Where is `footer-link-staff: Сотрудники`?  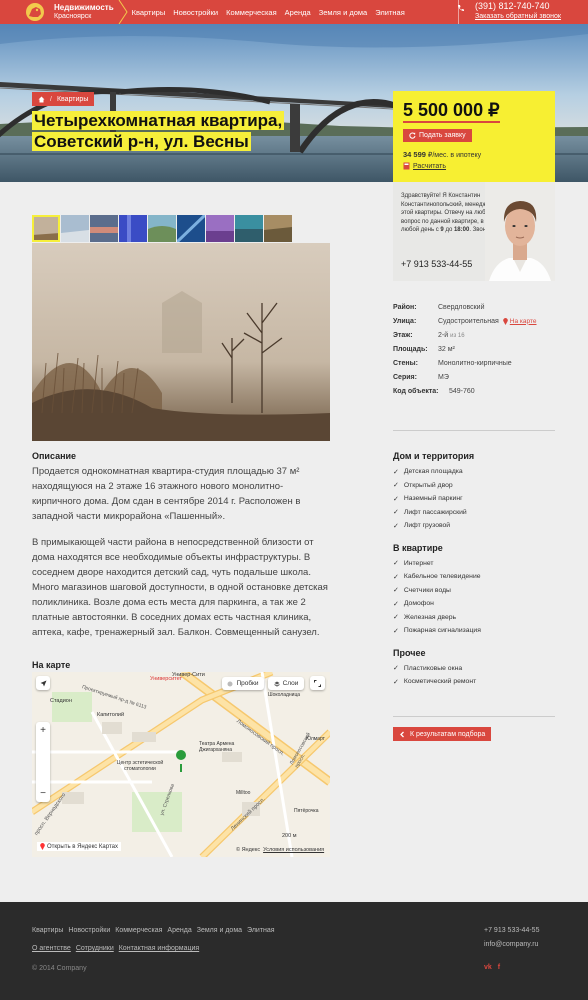
footer-link-staff: Сотрудники is located at coordinates (95, 948).